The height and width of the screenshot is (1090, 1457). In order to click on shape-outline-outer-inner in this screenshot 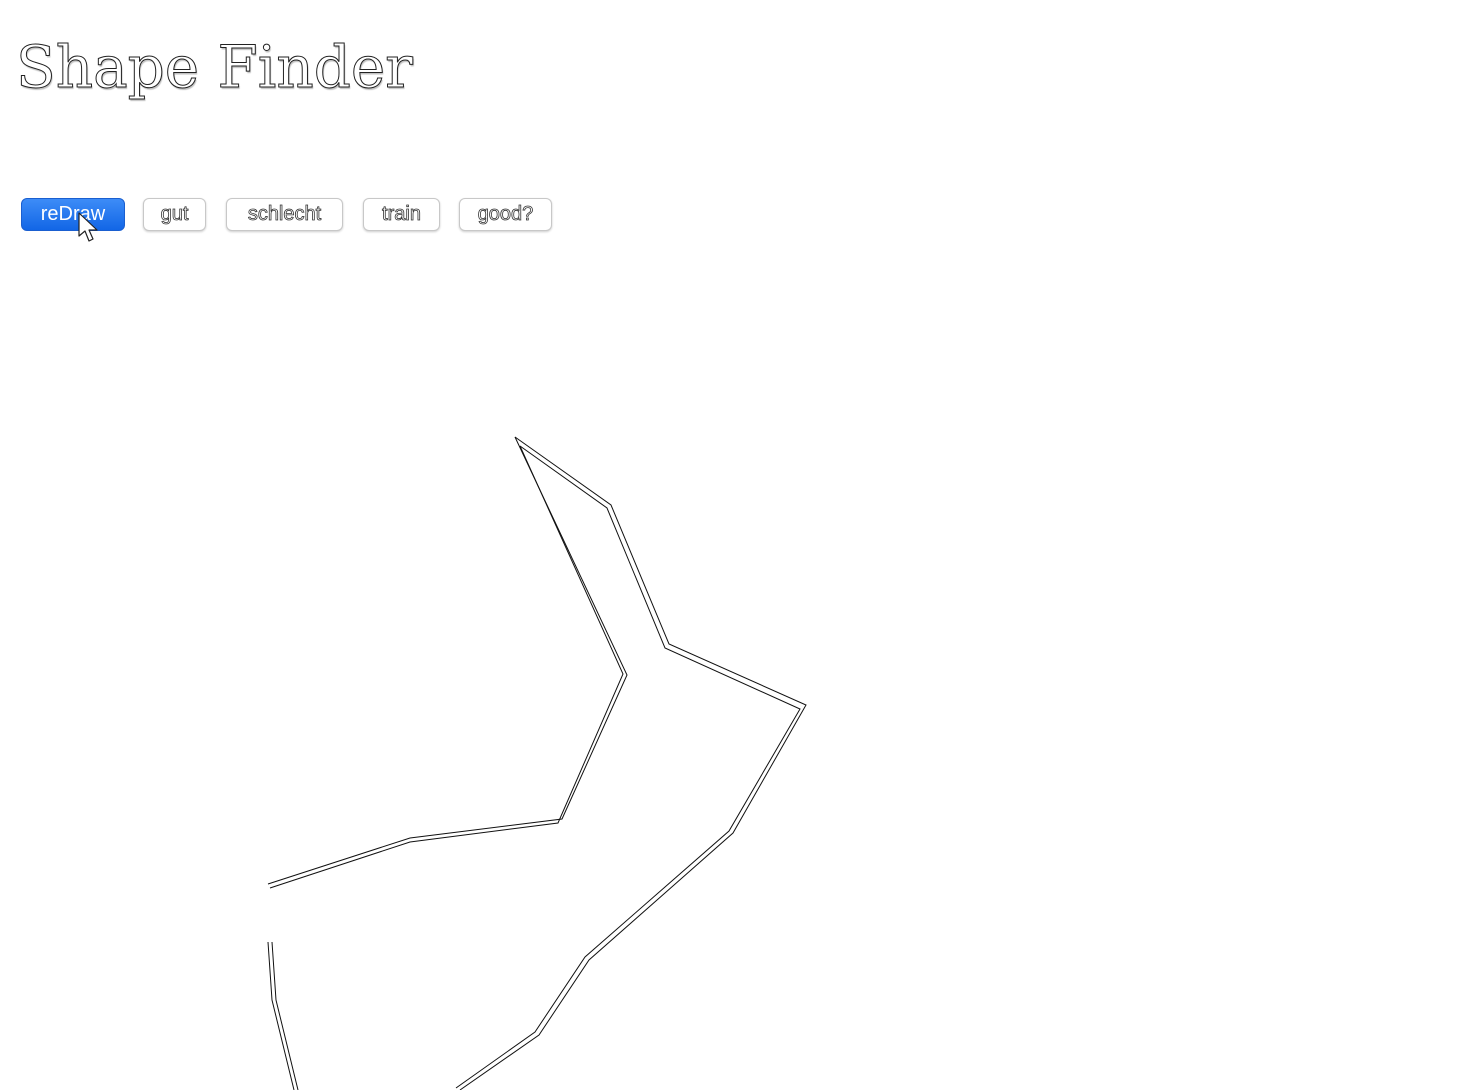, I will do `click(628, 767)`.